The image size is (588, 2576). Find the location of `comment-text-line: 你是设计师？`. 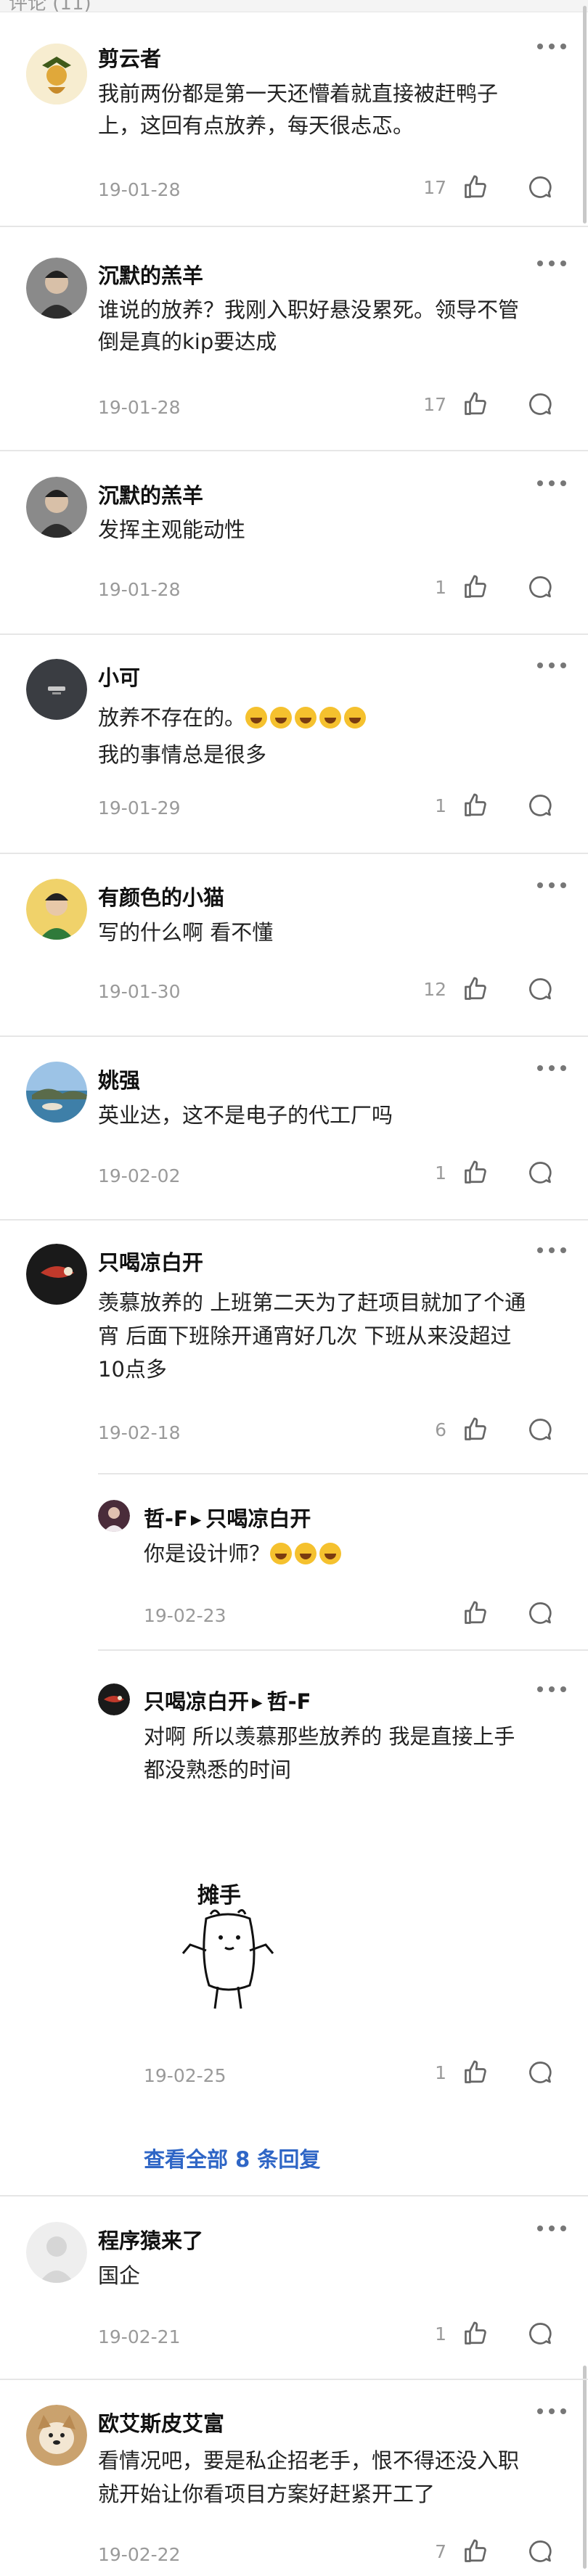

comment-text-line: 你是设计师？ is located at coordinates (244, 1553).